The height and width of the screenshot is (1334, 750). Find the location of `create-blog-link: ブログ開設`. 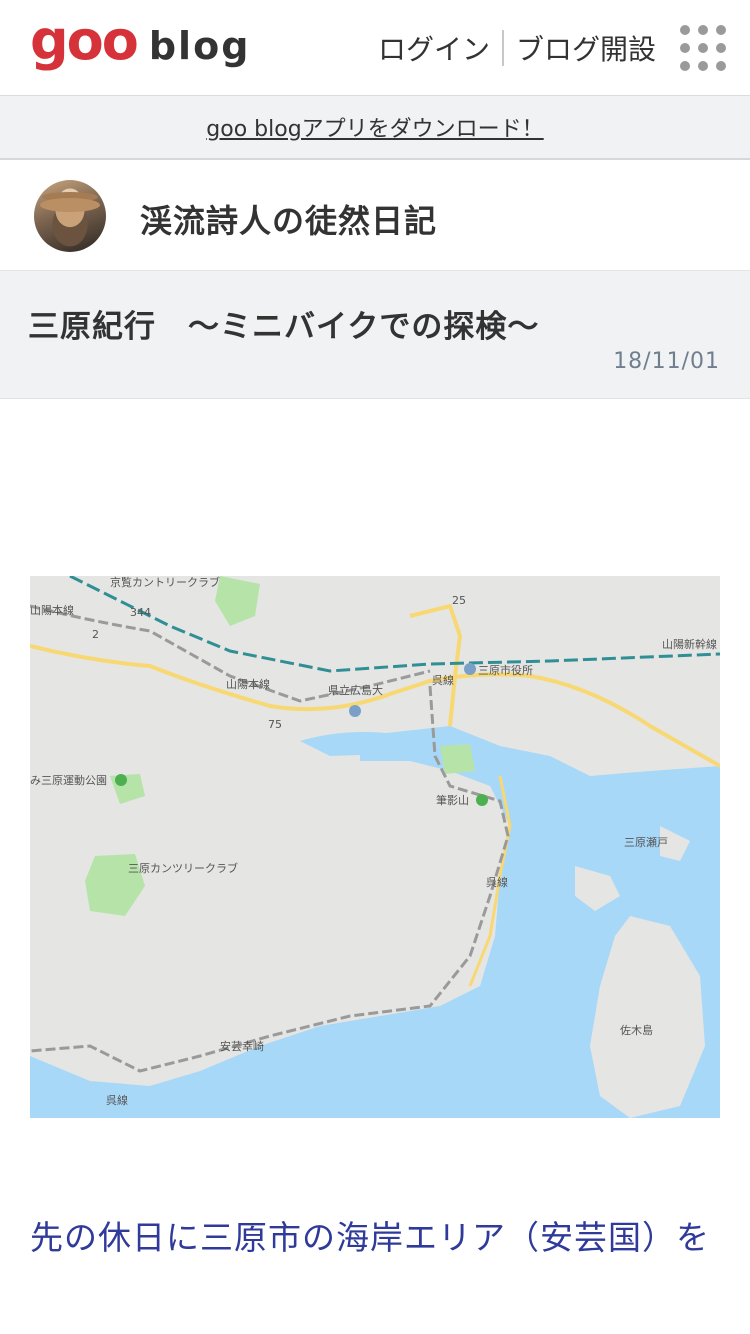

create-blog-link: ブログ開設 is located at coordinates (586, 48).